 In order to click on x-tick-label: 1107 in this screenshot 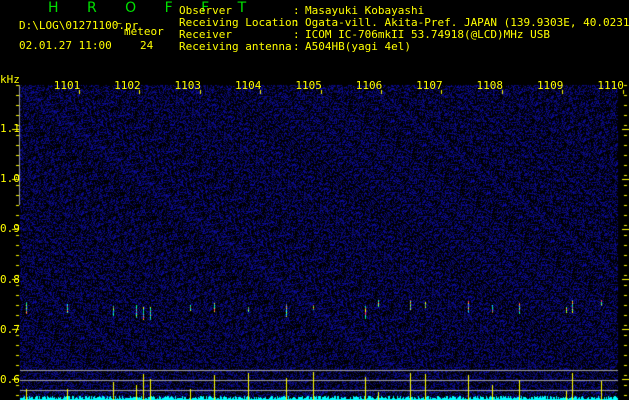, I will do `click(429, 85)`.